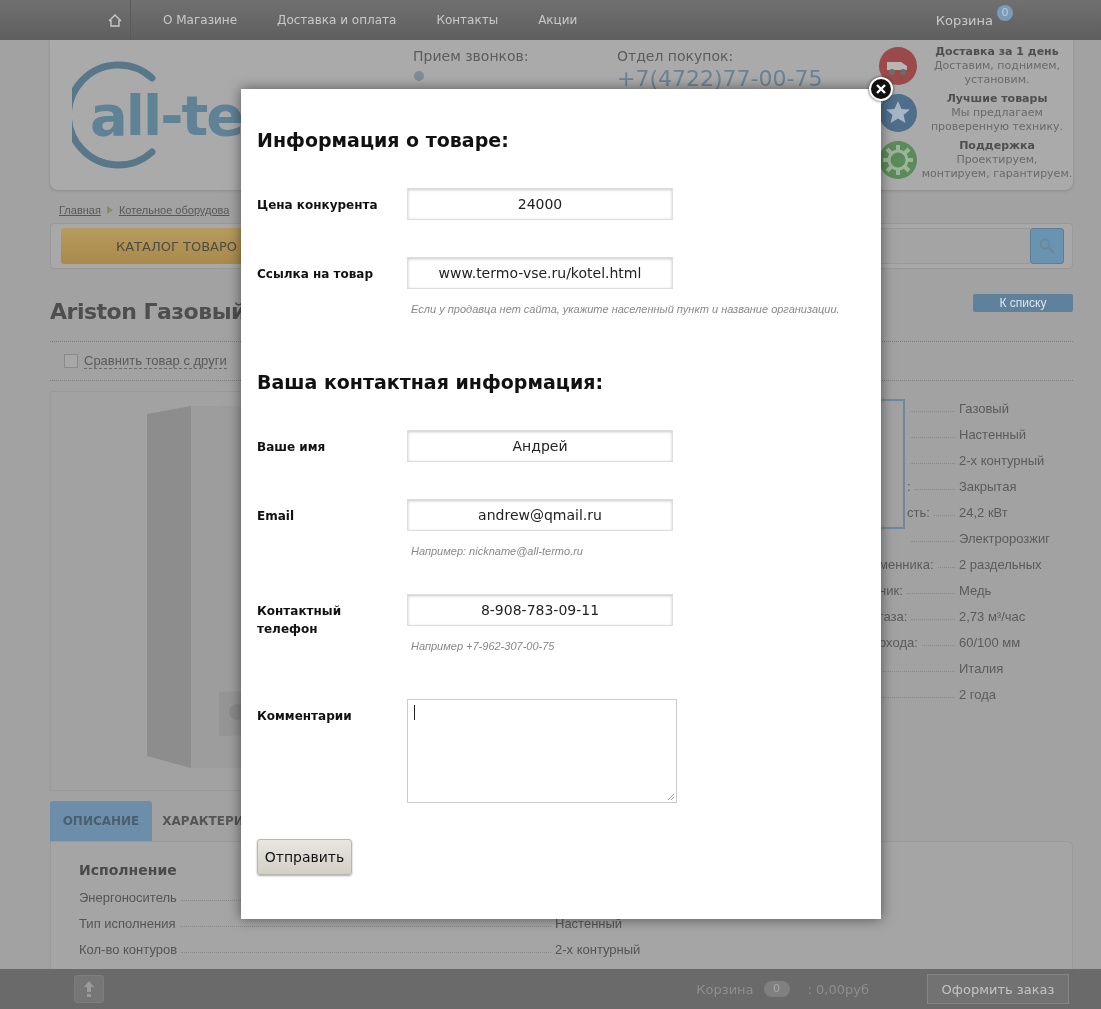  What do you see at coordinates (383, 141) in the screenshot?
I see `section-title: Информация о товаре:` at bounding box center [383, 141].